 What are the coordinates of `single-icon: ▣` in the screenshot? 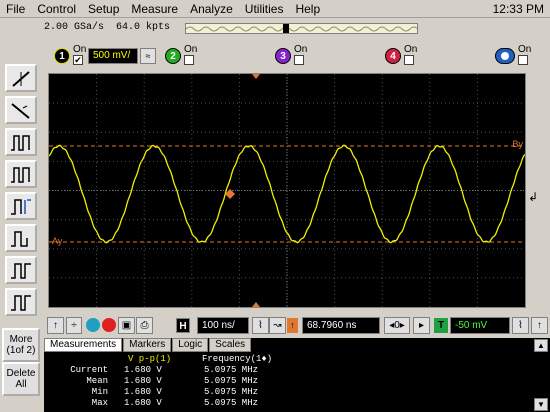 It's located at (126, 325).